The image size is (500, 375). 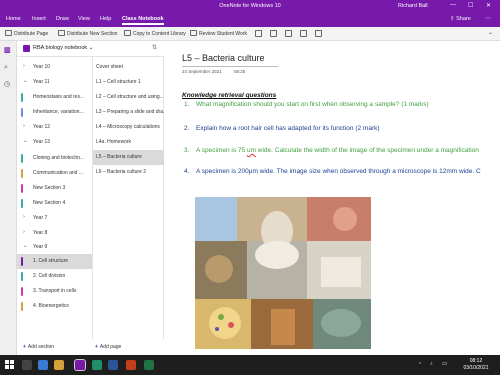 What do you see at coordinates (97, 365) in the screenshot?
I see `edge-icon` at bounding box center [97, 365].